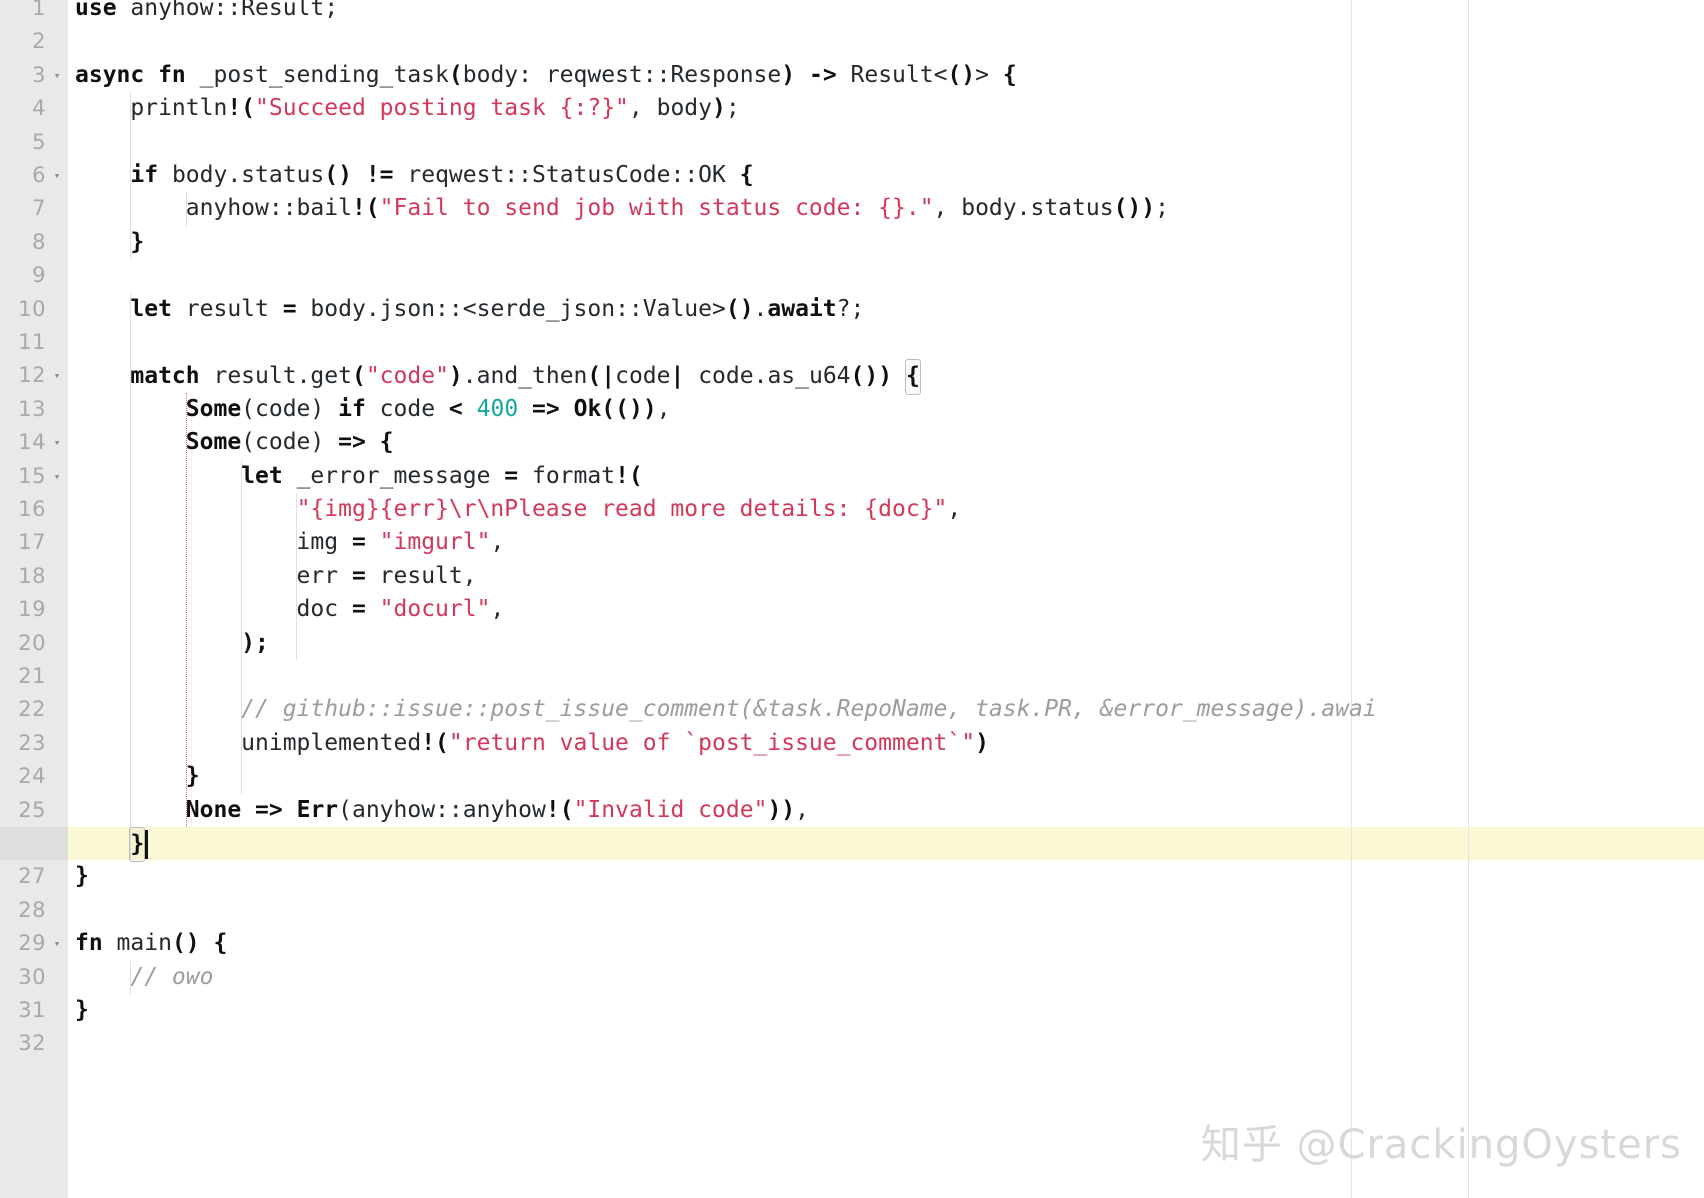  What do you see at coordinates (34, 876) in the screenshot?
I see `gutter-line: 27` at bounding box center [34, 876].